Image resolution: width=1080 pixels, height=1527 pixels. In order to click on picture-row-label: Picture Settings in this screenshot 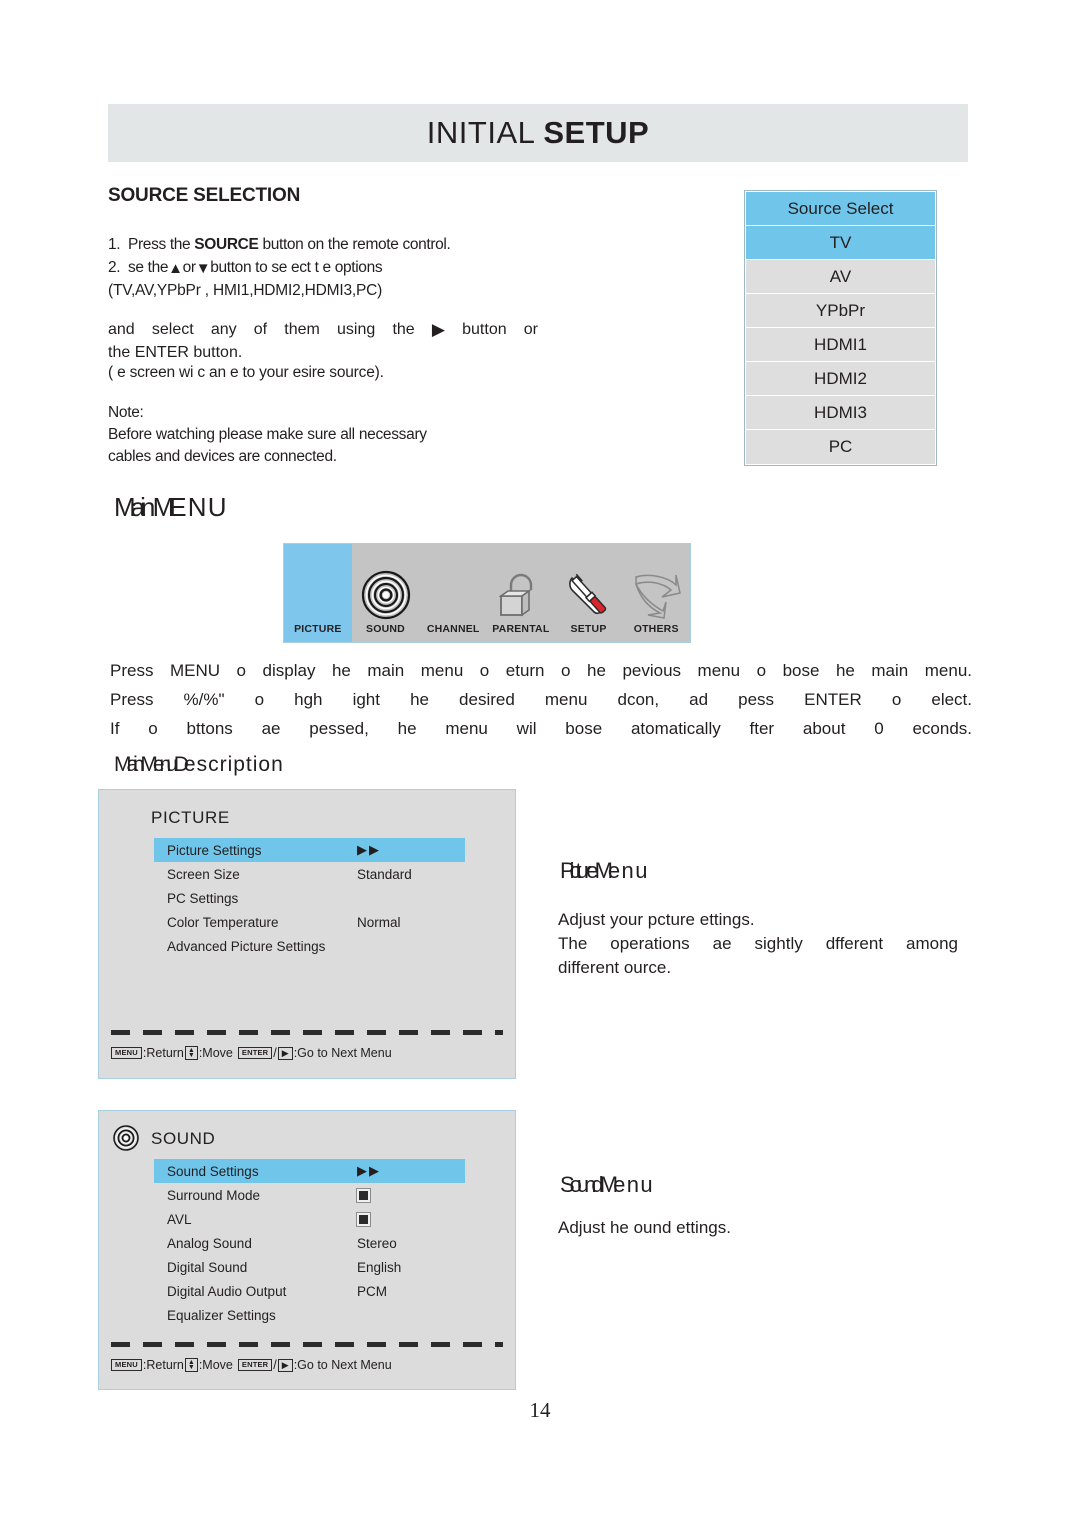, I will do `click(214, 850)`.